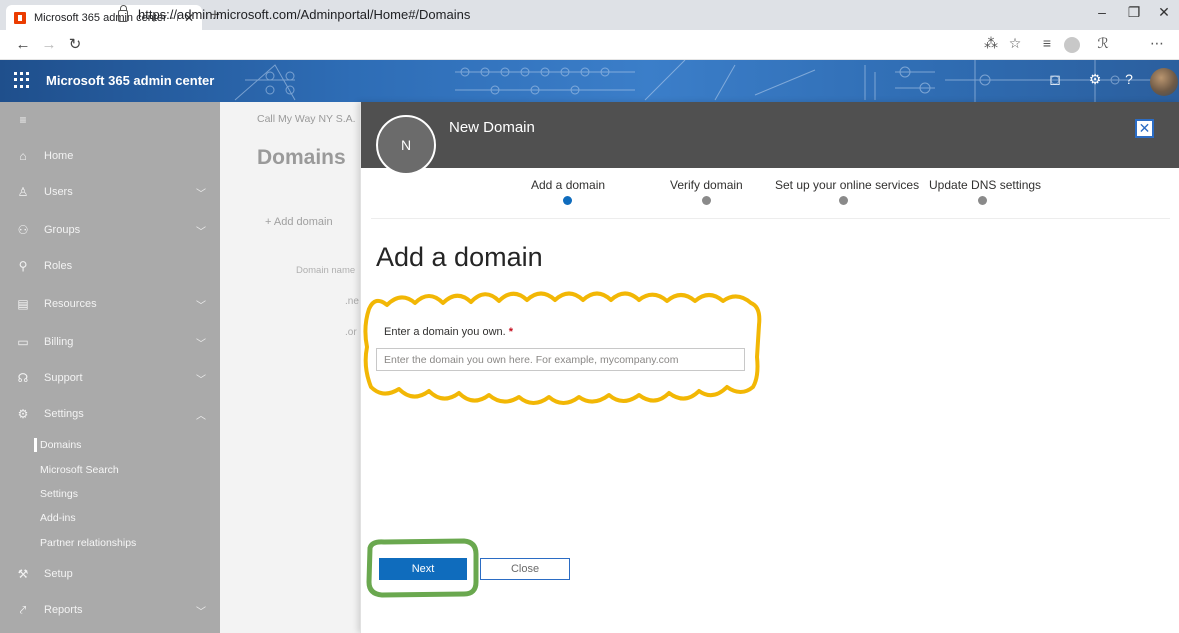 The image size is (1179, 633). What do you see at coordinates (492, 127) in the screenshot?
I see `panel-title: New Domain` at bounding box center [492, 127].